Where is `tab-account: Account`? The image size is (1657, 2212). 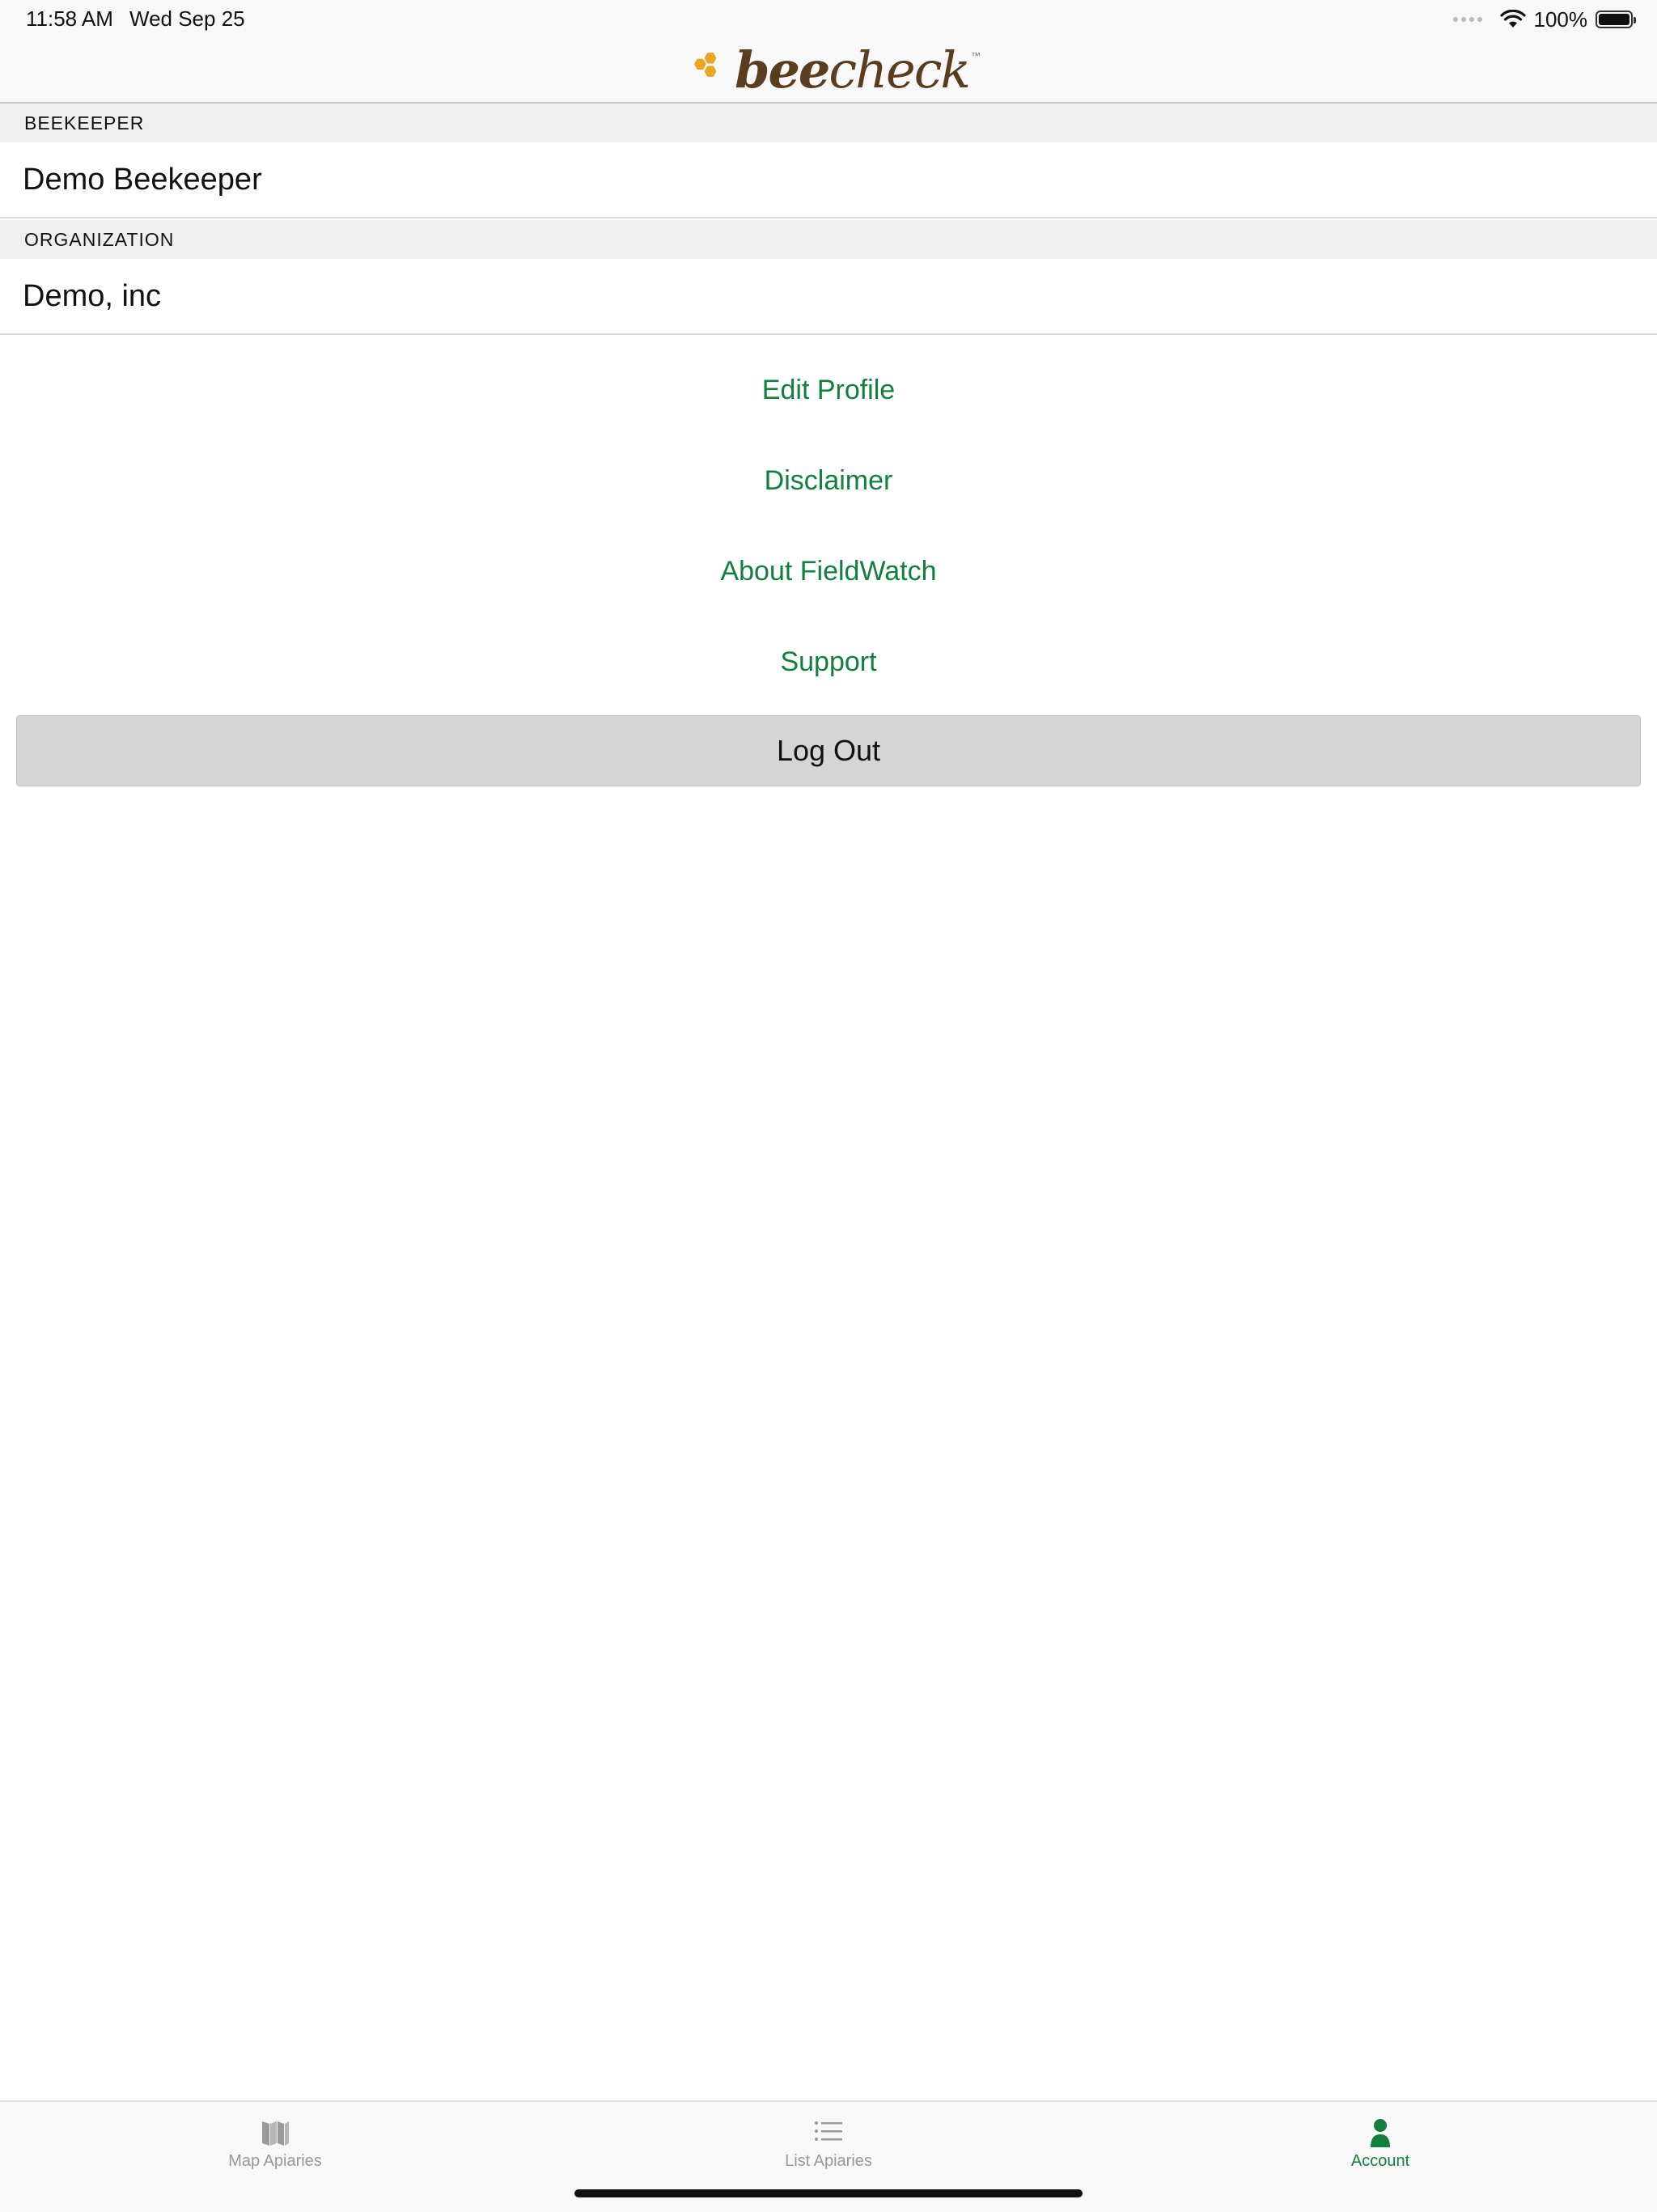 tab-account: Account is located at coordinates (1380, 2149).